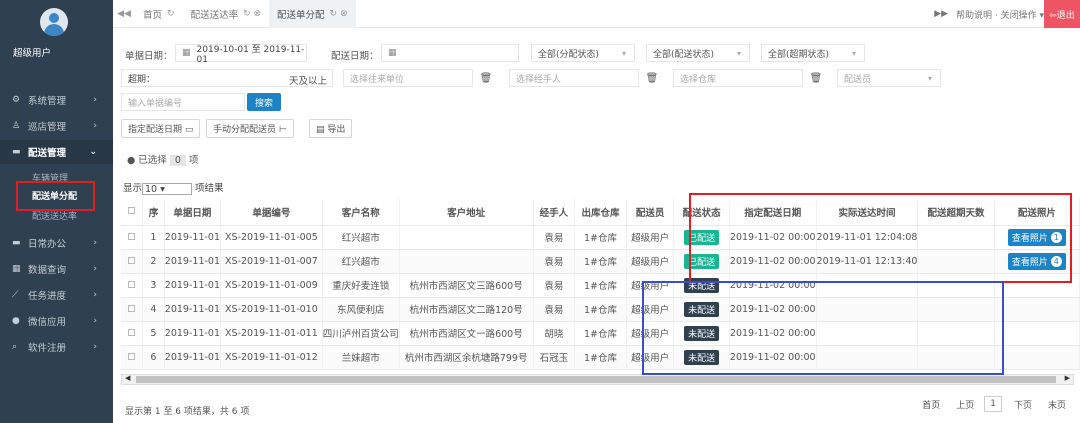 The height and width of the screenshot is (423, 1080). What do you see at coordinates (54, 22) in the screenshot?
I see `user-avatar` at bounding box center [54, 22].